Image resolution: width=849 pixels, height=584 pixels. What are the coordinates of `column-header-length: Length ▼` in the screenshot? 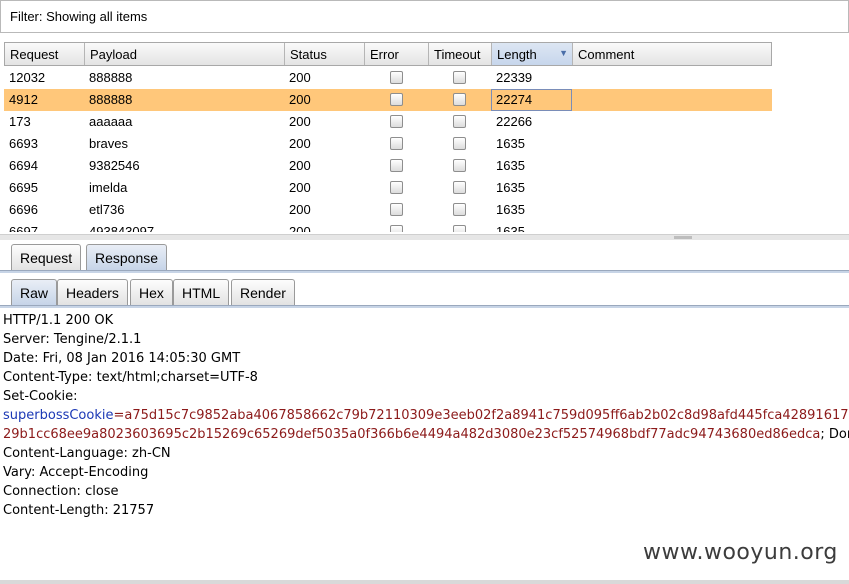 It's located at (532, 54).